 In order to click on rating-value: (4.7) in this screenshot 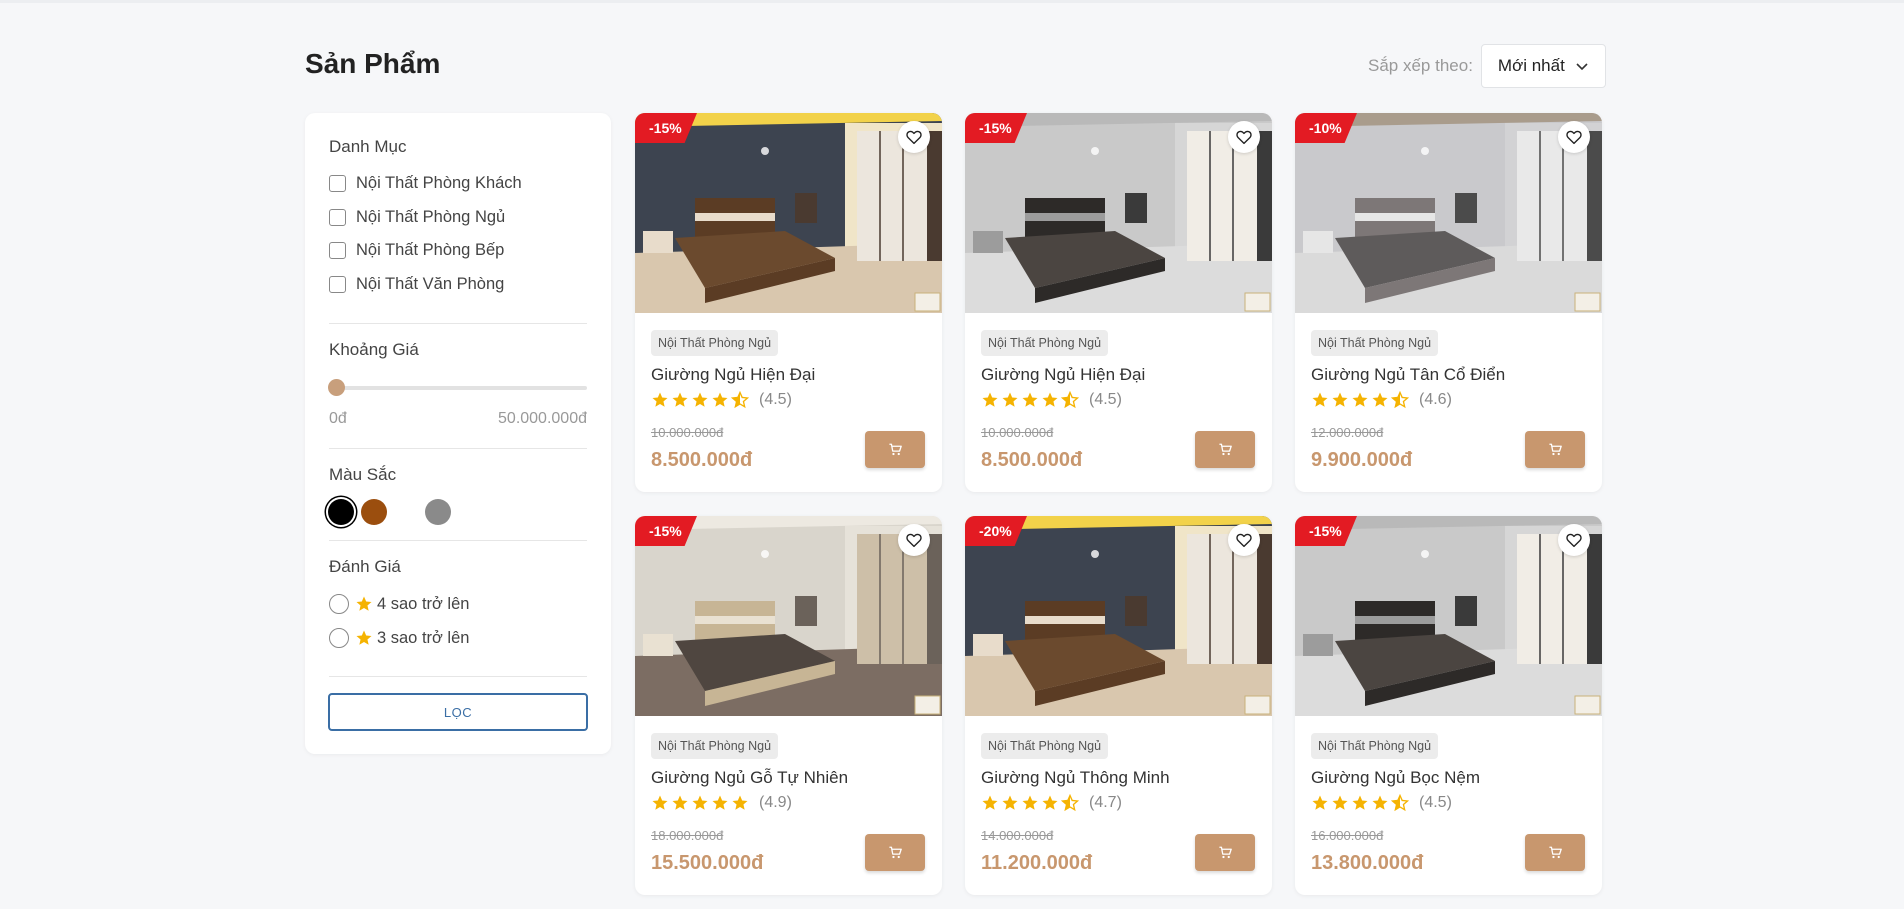, I will do `click(1105, 802)`.